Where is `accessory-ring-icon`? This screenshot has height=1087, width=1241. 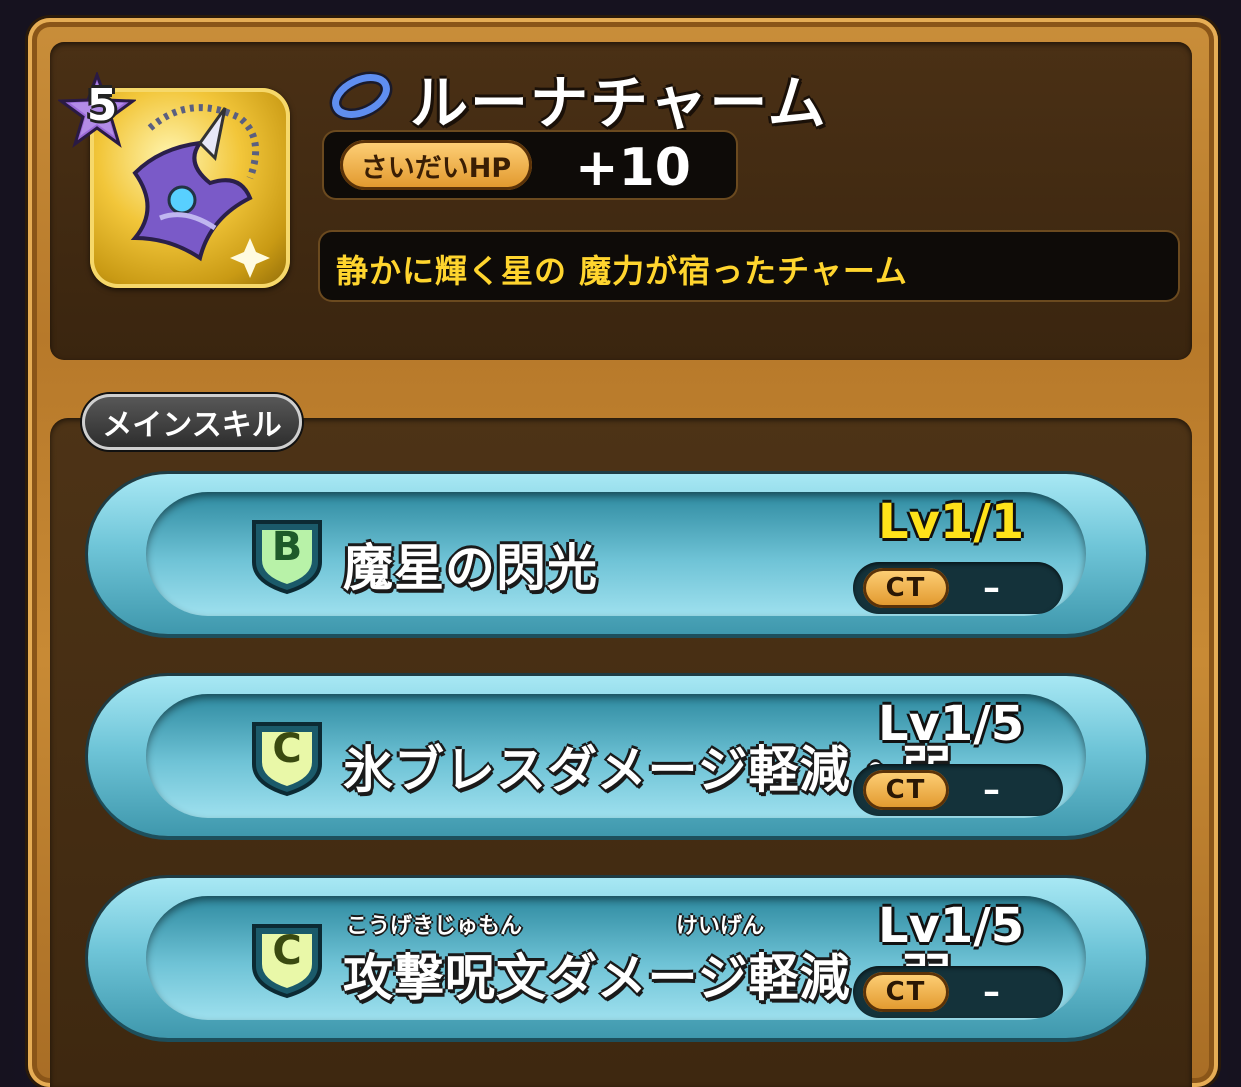 accessory-ring-icon is located at coordinates (361, 95).